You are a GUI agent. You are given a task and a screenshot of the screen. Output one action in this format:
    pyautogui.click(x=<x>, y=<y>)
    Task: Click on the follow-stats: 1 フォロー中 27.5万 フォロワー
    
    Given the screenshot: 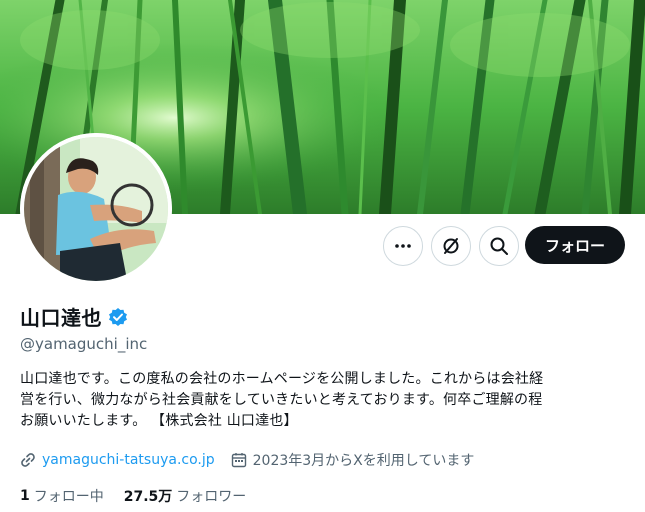 What is the action you would take?
    pyautogui.click(x=143, y=496)
    